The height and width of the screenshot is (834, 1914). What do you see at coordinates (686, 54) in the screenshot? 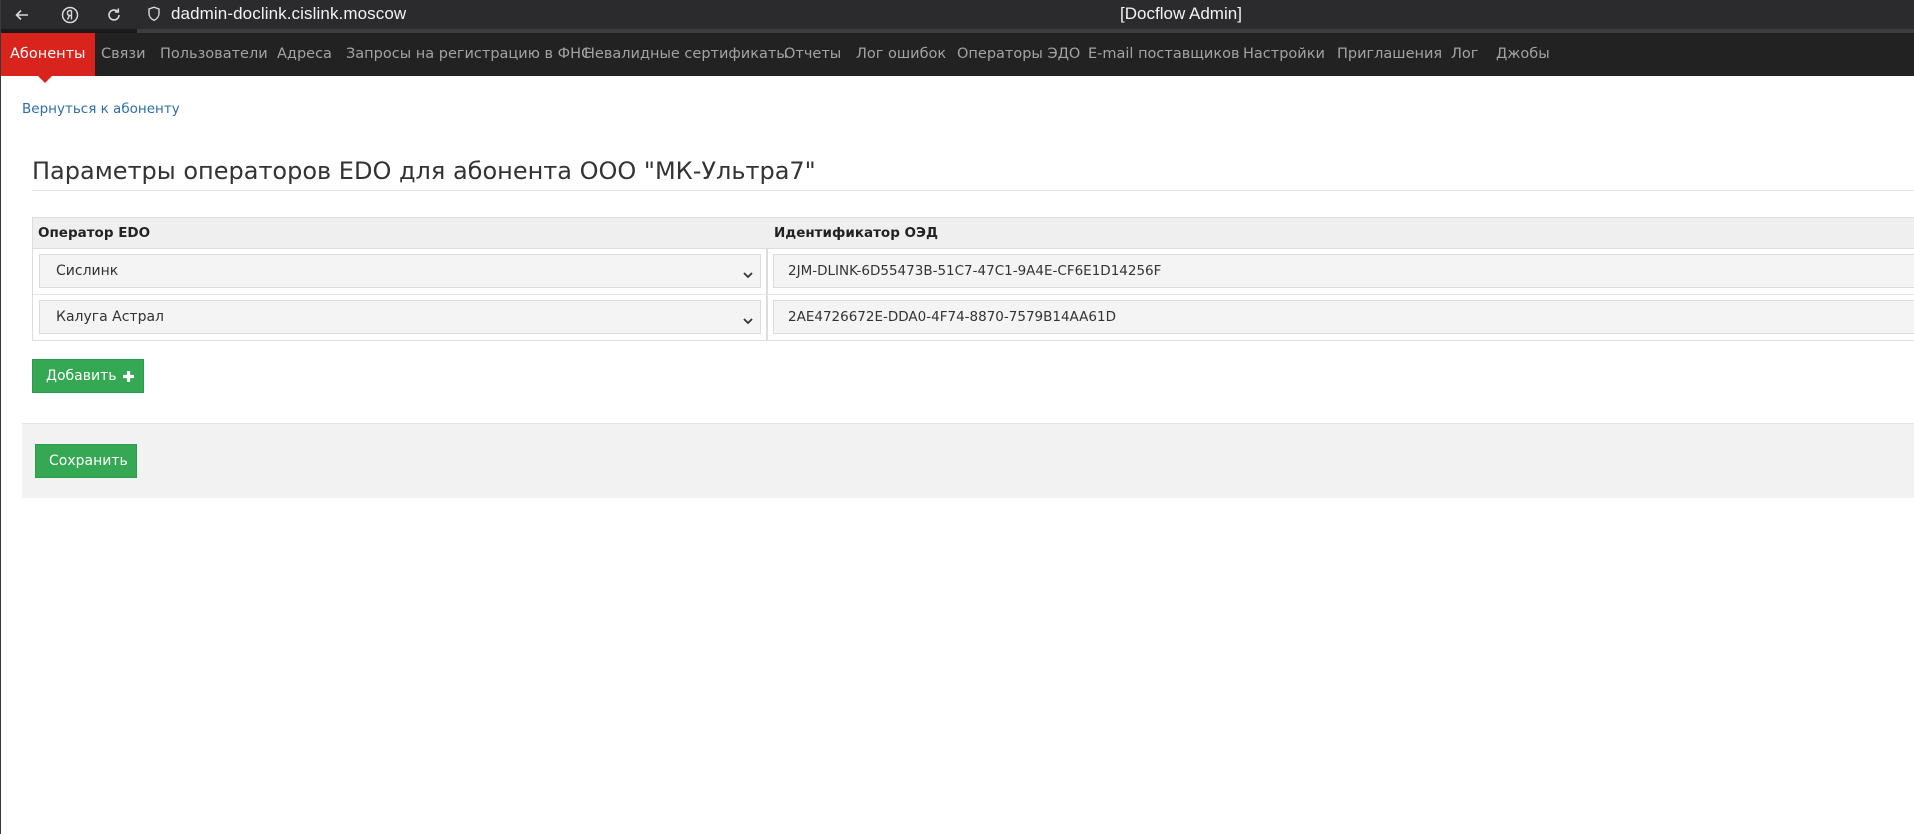
I see `nav-item-invalid-certs: Невалидные сертификаты` at bounding box center [686, 54].